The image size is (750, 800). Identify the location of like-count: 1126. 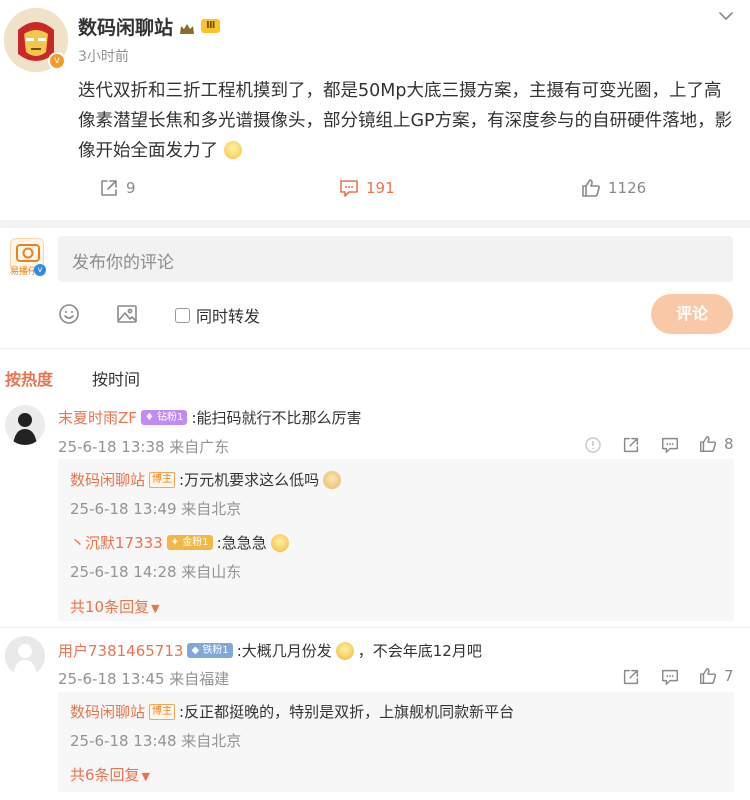
(627, 188).